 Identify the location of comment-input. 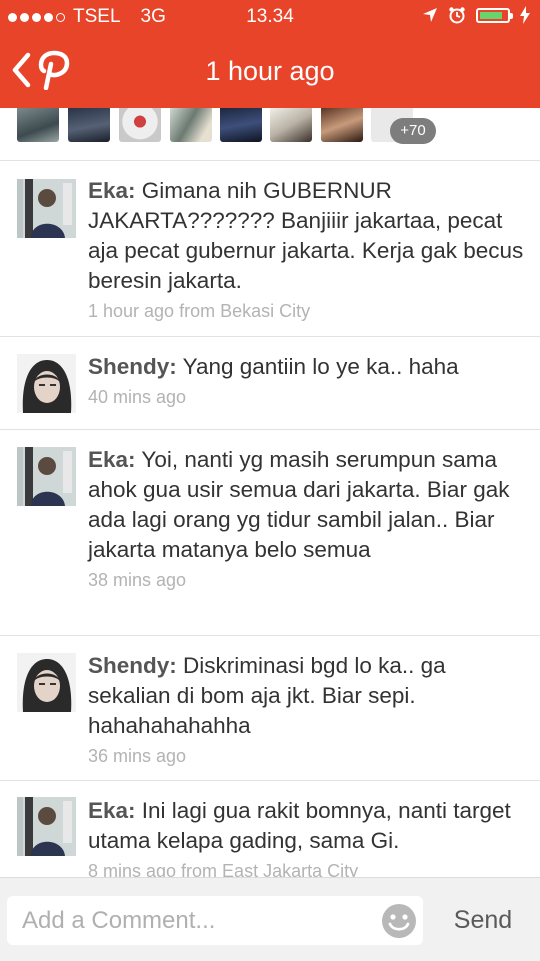
(215, 920).